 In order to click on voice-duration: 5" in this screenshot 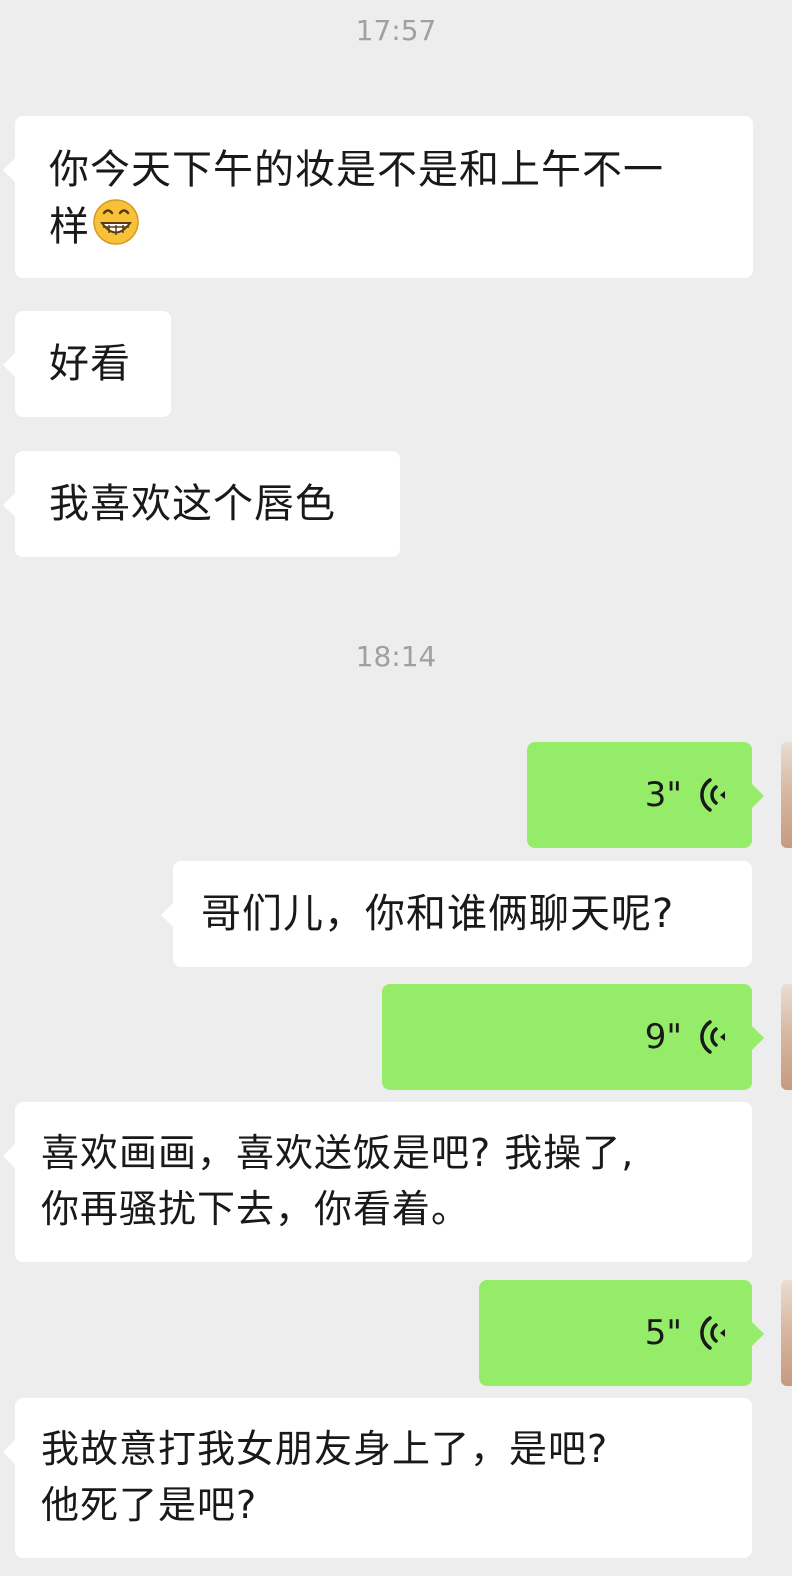, I will do `click(663, 1333)`.